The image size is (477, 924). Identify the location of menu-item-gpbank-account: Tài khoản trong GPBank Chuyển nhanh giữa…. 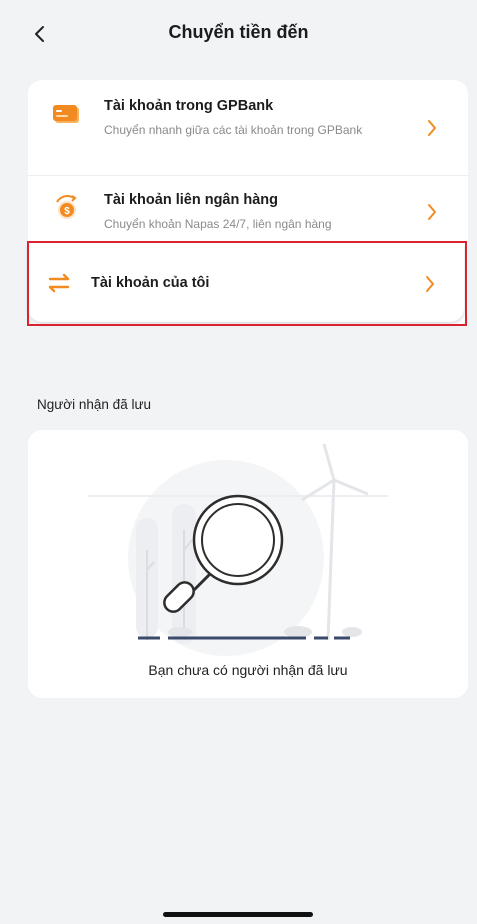
(248, 127).